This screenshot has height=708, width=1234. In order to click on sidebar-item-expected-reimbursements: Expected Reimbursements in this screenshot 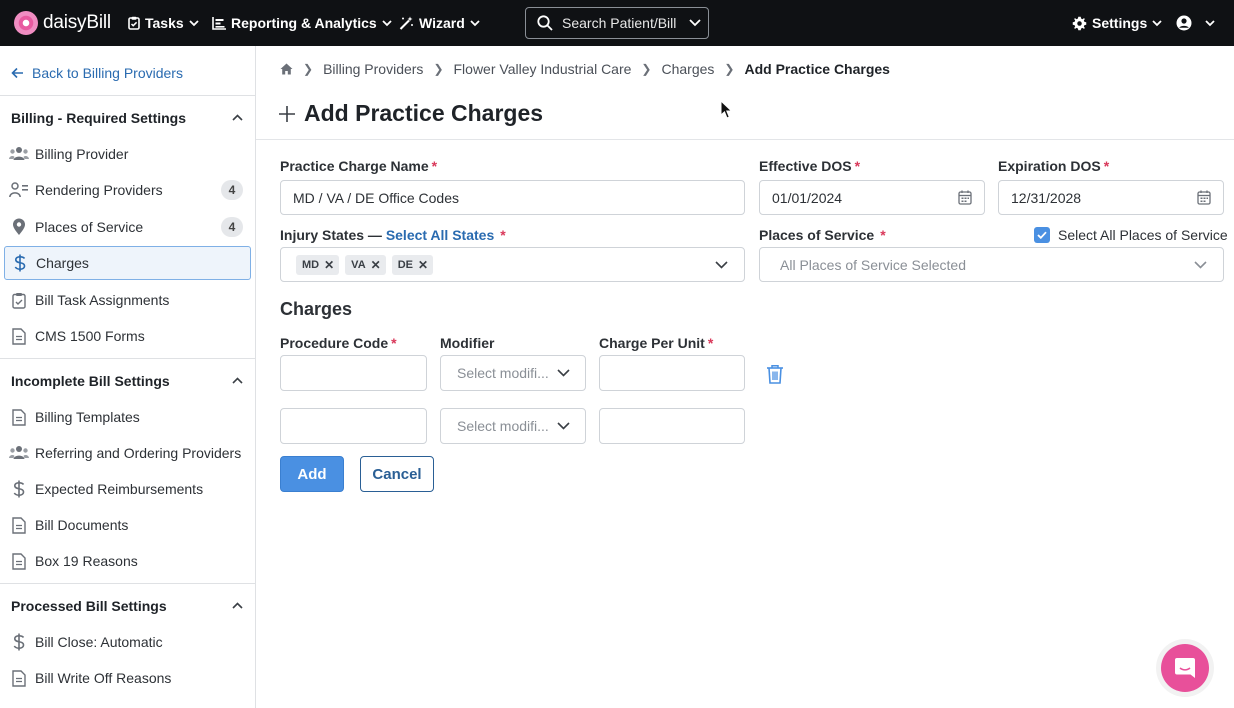, I will do `click(127, 489)`.